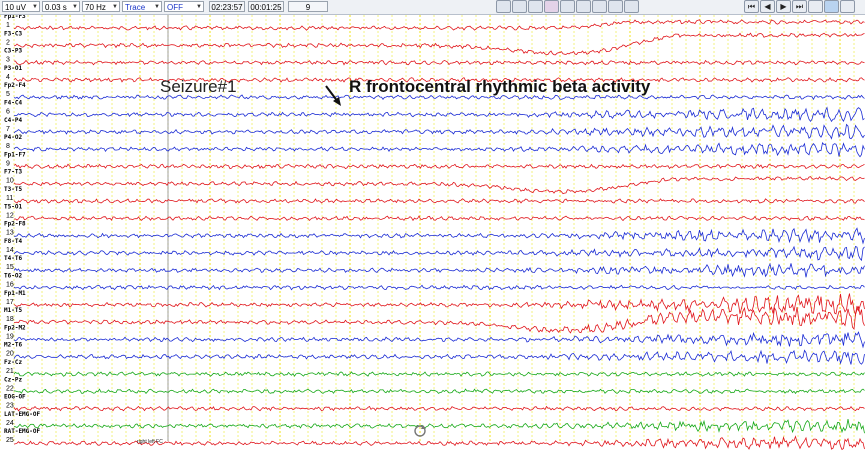  I want to click on sensitivity-value: 10 uV, so click(15, 7).